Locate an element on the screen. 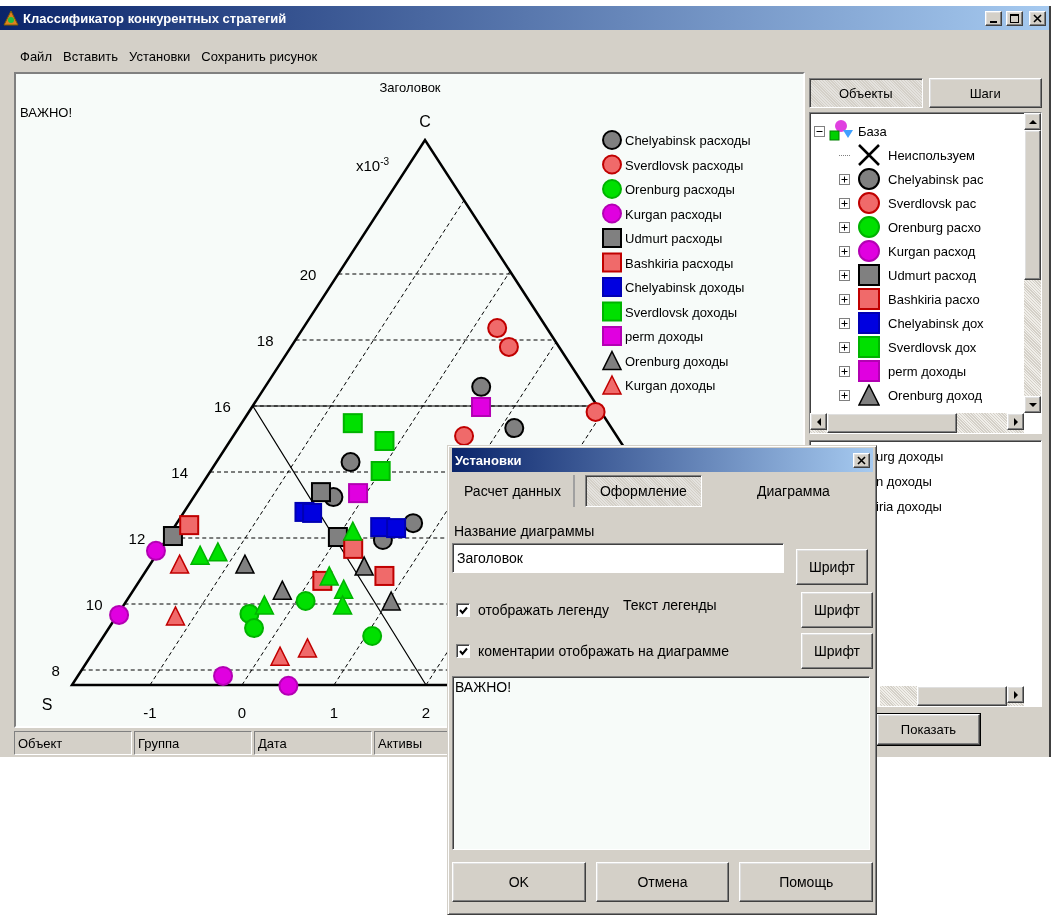 The image size is (1051, 915). maximize-button is located at coordinates (1014, 18).